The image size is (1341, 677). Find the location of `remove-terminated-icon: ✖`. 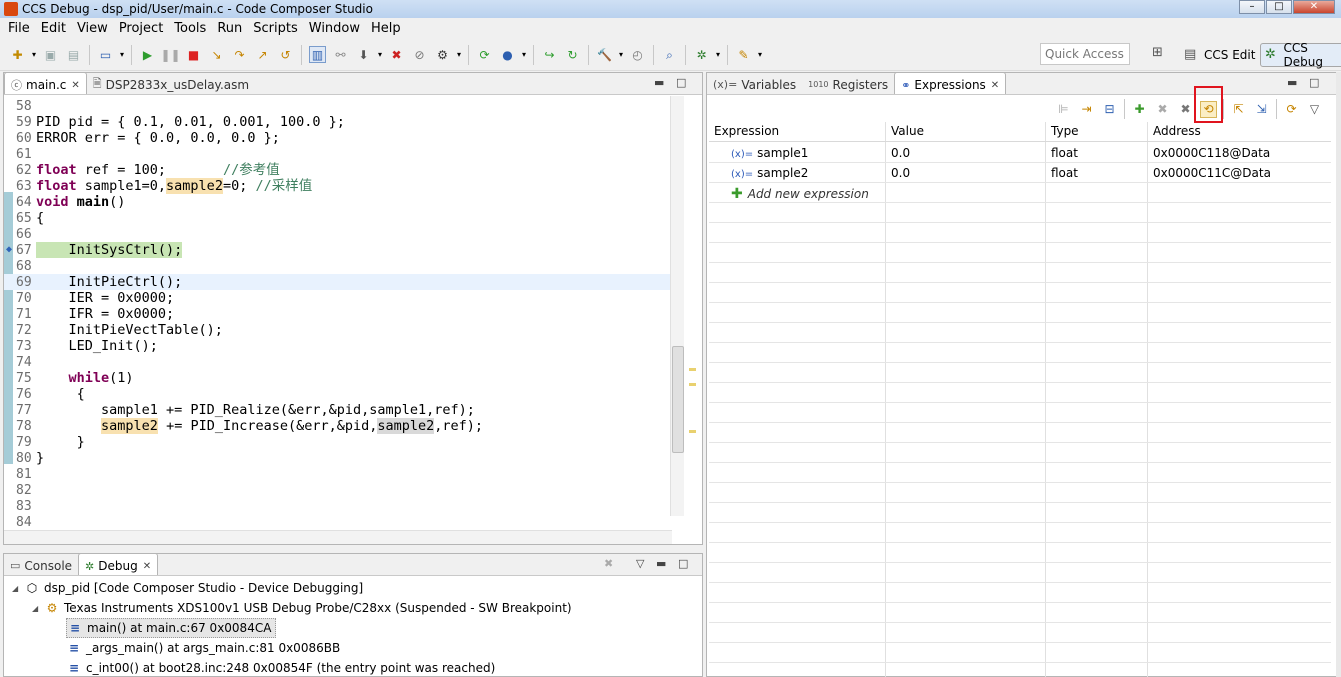

remove-terminated-icon: ✖ is located at coordinates (608, 563).